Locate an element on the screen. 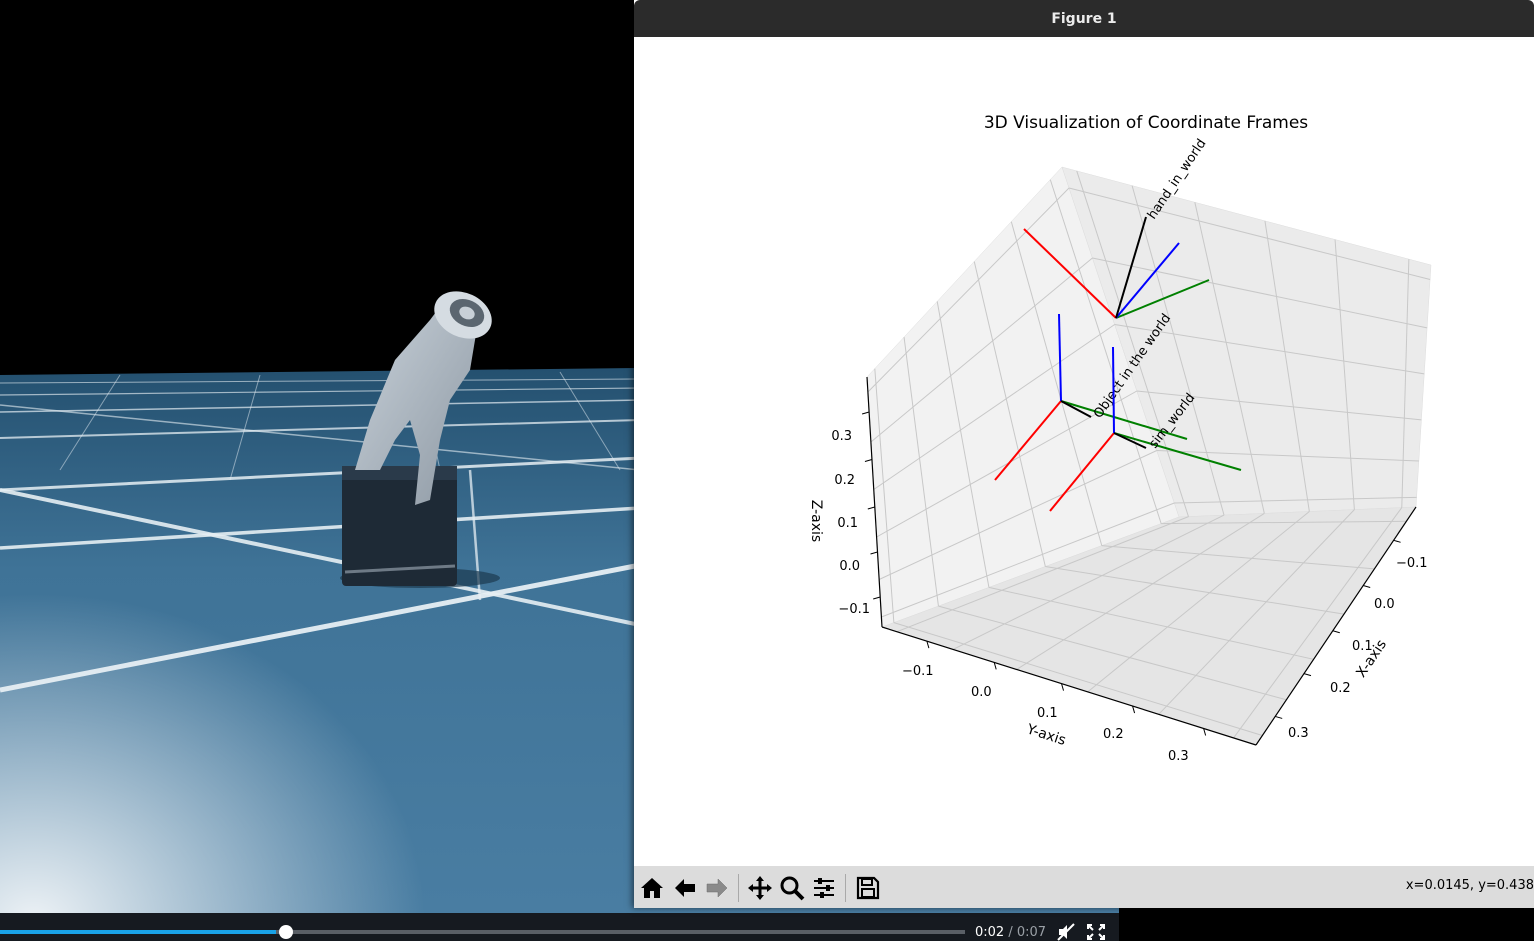 This screenshot has width=1534, height=941. z-tick-label: 0.2 is located at coordinates (844, 480).